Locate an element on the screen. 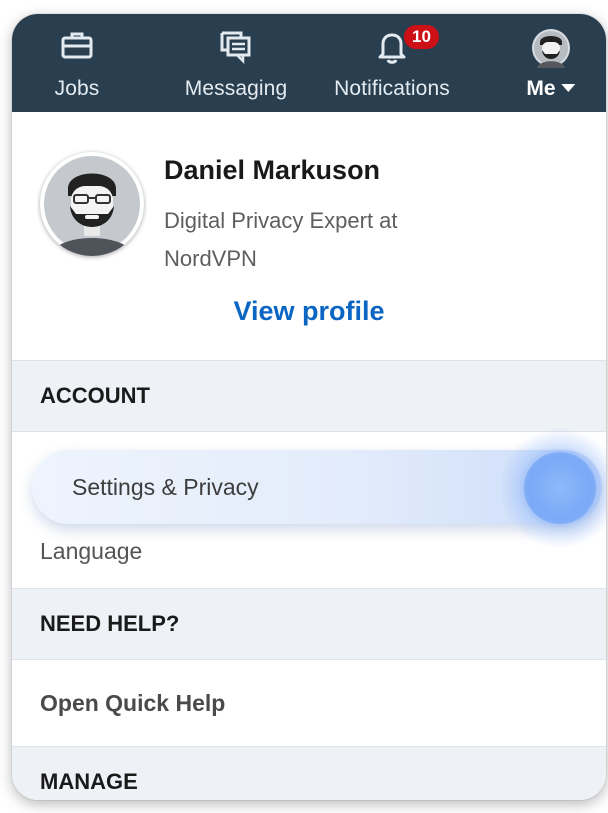 This screenshot has width=608, height=813. caret-down-icon is located at coordinates (568, 88).